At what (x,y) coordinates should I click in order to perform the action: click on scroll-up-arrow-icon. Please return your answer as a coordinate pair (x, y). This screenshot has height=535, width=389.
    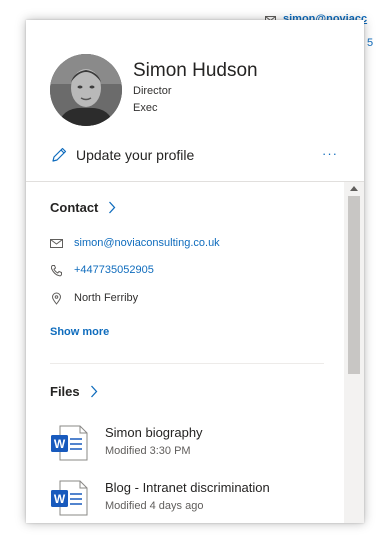
    Looking at the image, I should click on (354, 188).